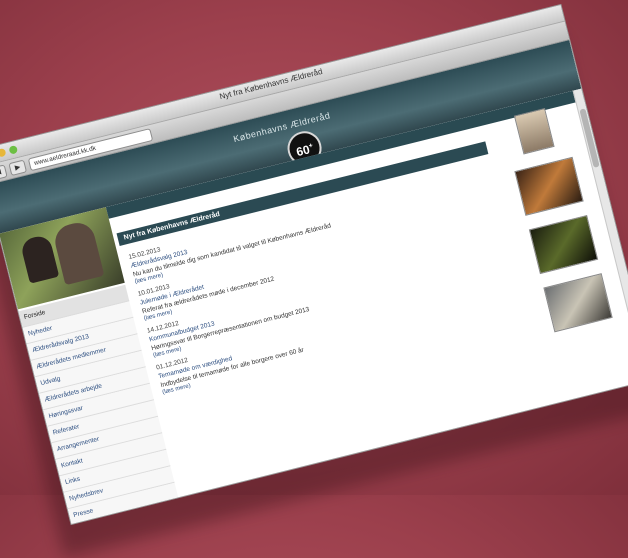 The height and width of the screenshot is (558, 628). What do you see at coordinates (311, 146) in the screenshot?
I see `logo-sup: +` at bounding box center [311, 146].